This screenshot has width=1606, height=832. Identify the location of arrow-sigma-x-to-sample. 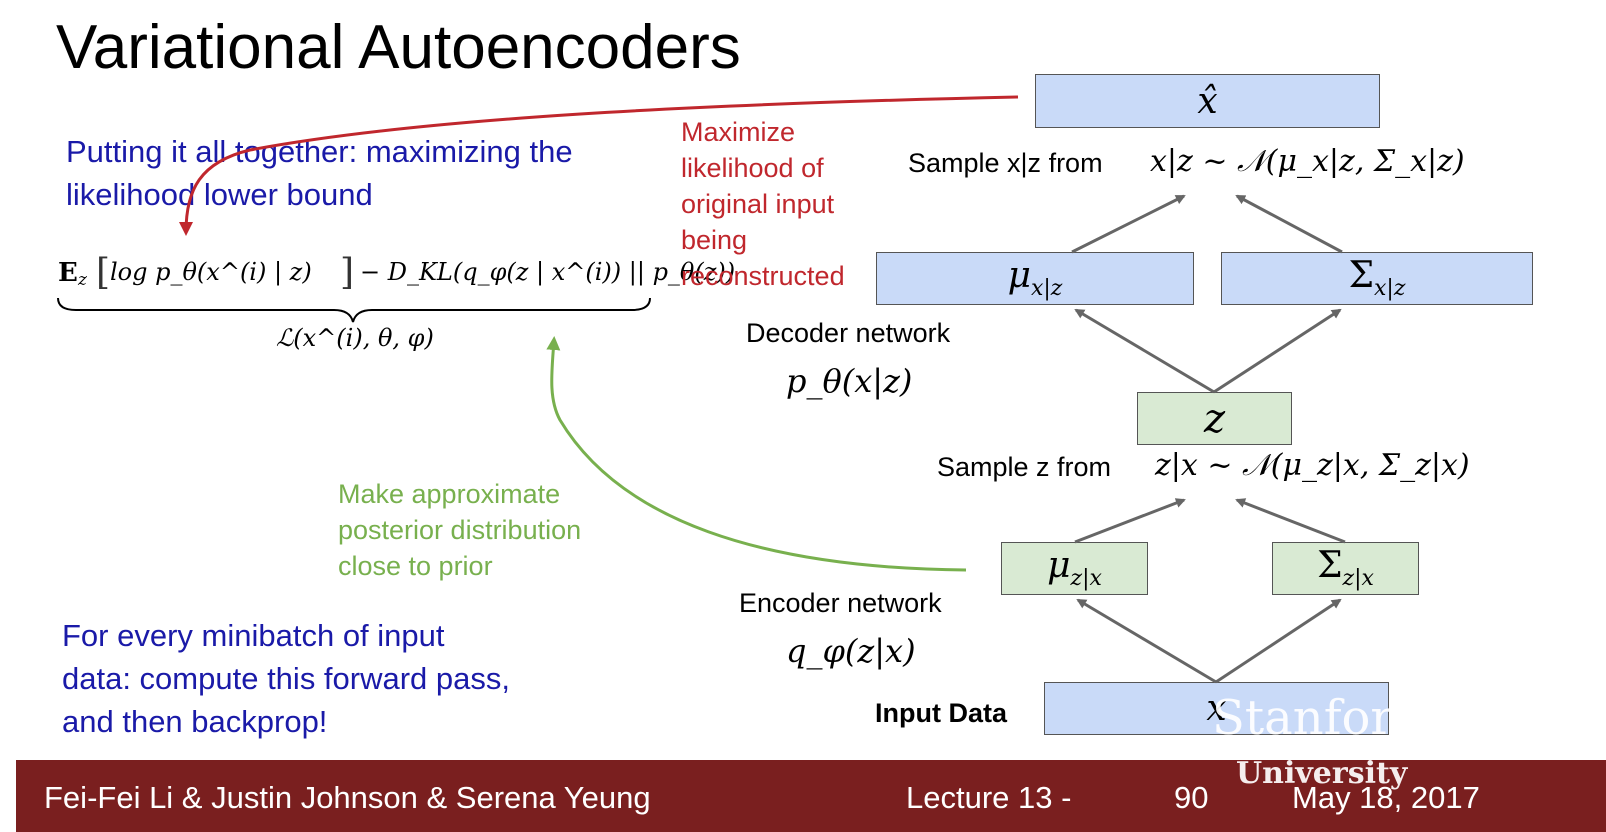
(1289, 224).